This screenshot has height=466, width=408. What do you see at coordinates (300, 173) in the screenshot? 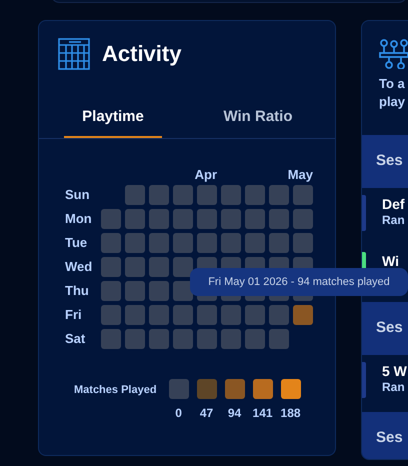
I see `month-label: May` at bounding box center [300, 173].